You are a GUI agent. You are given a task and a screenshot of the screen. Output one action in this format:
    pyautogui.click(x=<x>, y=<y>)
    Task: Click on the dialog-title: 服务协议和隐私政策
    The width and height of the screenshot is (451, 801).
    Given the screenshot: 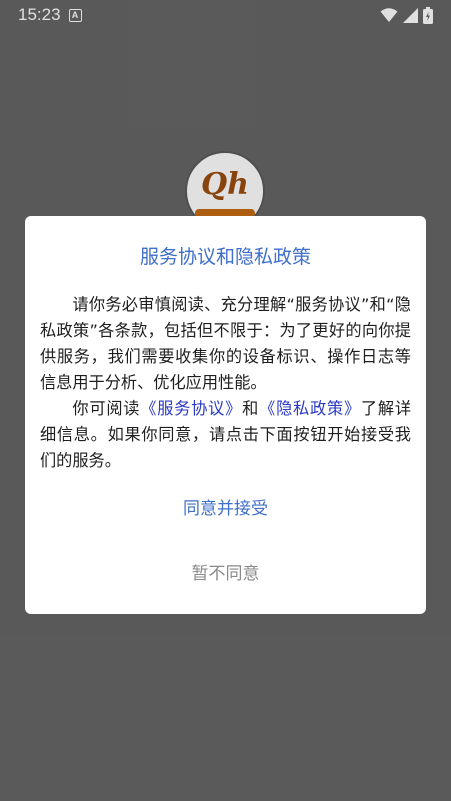 What is the action you would take?
    pyautogui.click(x=225, y=257)
    